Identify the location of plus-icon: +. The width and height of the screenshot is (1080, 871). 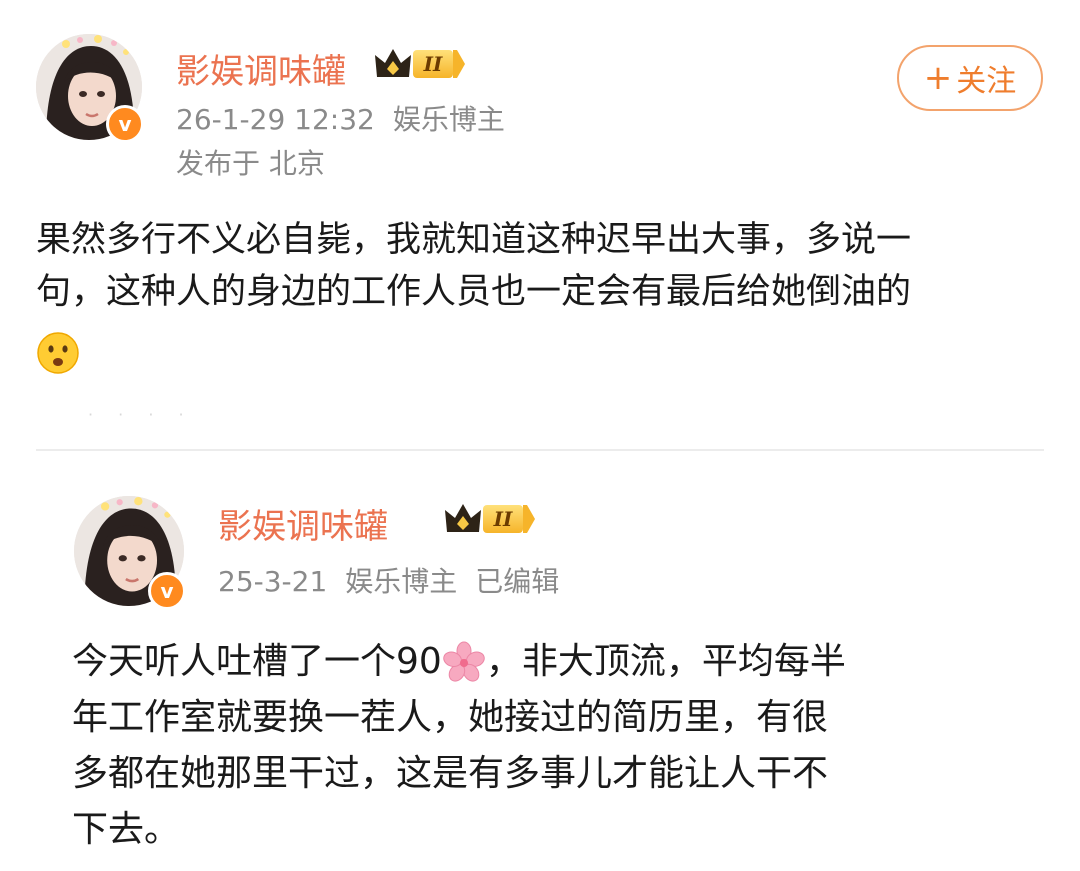
(938, 78).